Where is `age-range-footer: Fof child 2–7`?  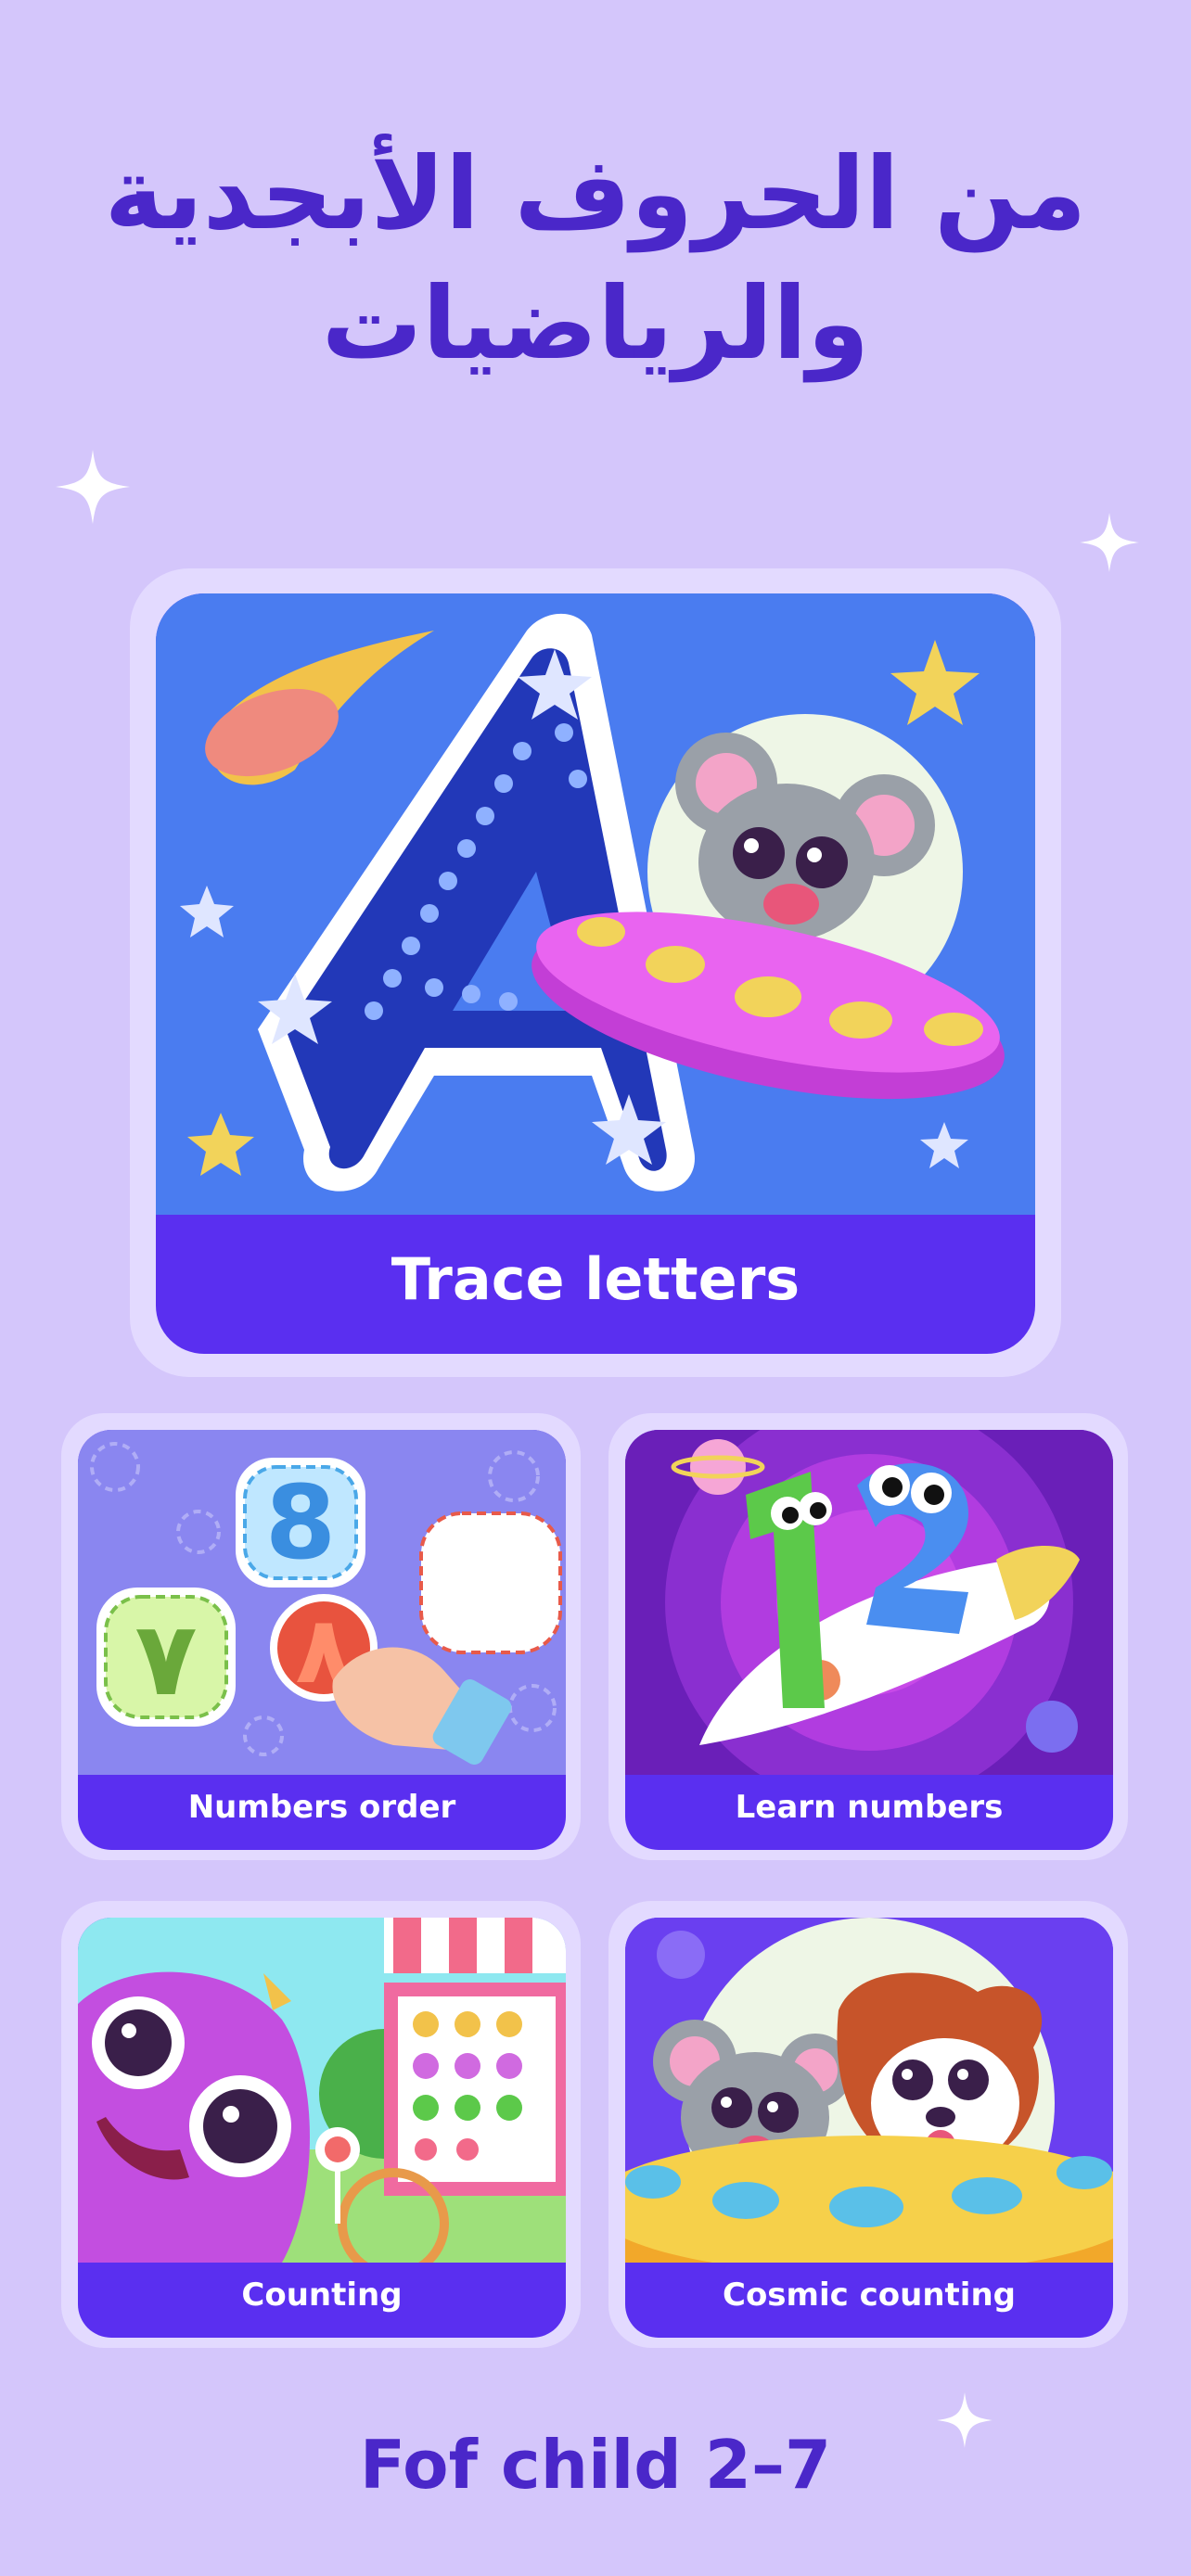 age-range-footer: Fof child 2–7 is located at coordinates (595, 2465).